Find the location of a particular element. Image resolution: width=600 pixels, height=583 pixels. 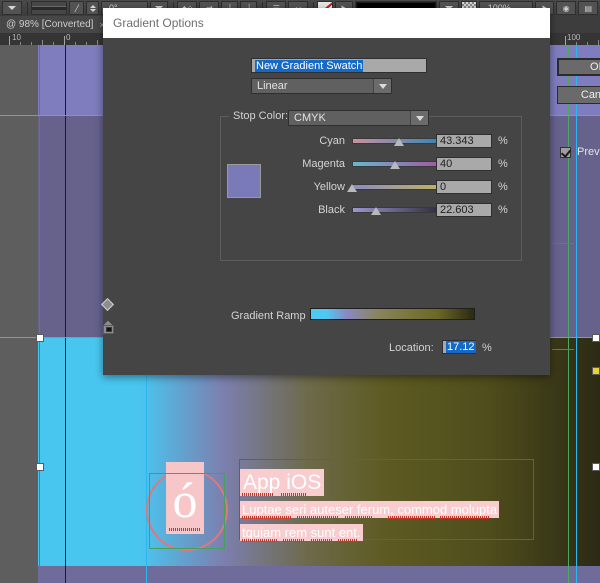

ruler-label: 0 is located at coordinates (68, 37).